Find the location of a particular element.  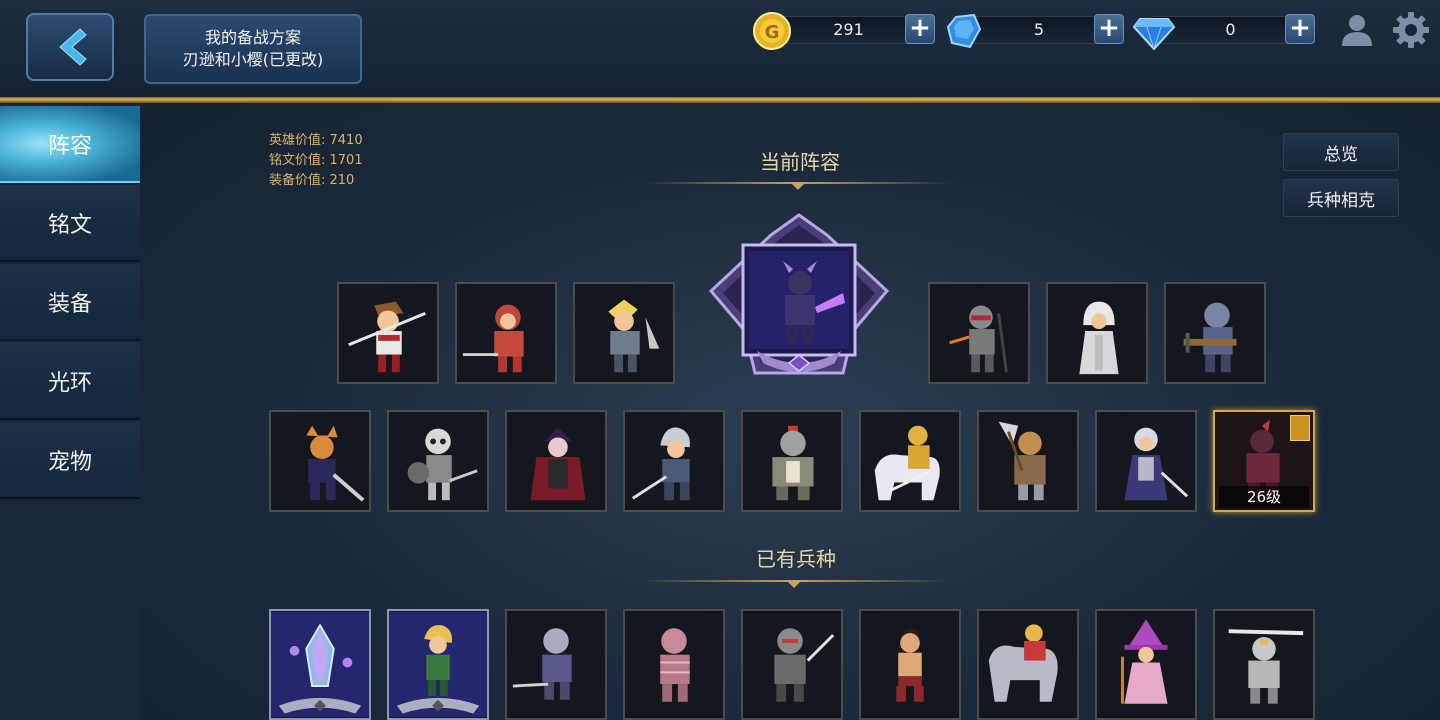

gold-coin-icon: G is located at coordinates (772, 31).